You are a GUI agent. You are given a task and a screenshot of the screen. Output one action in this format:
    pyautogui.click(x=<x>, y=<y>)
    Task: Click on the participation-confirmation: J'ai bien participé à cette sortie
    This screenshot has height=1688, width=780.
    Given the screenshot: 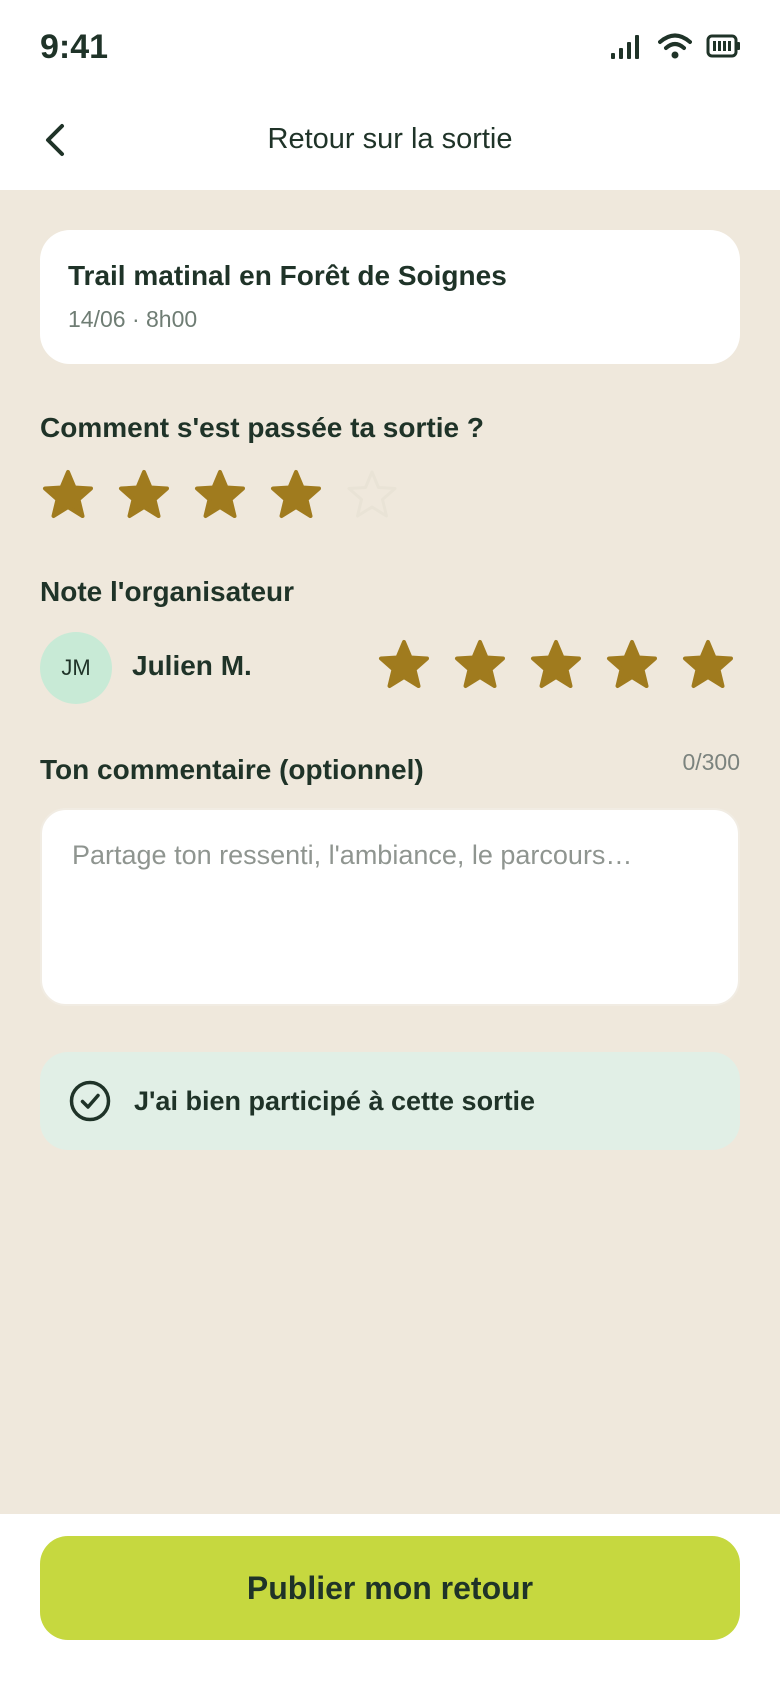 What is the action you would take?
    pyautogui.click(x=390, y=1101)
    